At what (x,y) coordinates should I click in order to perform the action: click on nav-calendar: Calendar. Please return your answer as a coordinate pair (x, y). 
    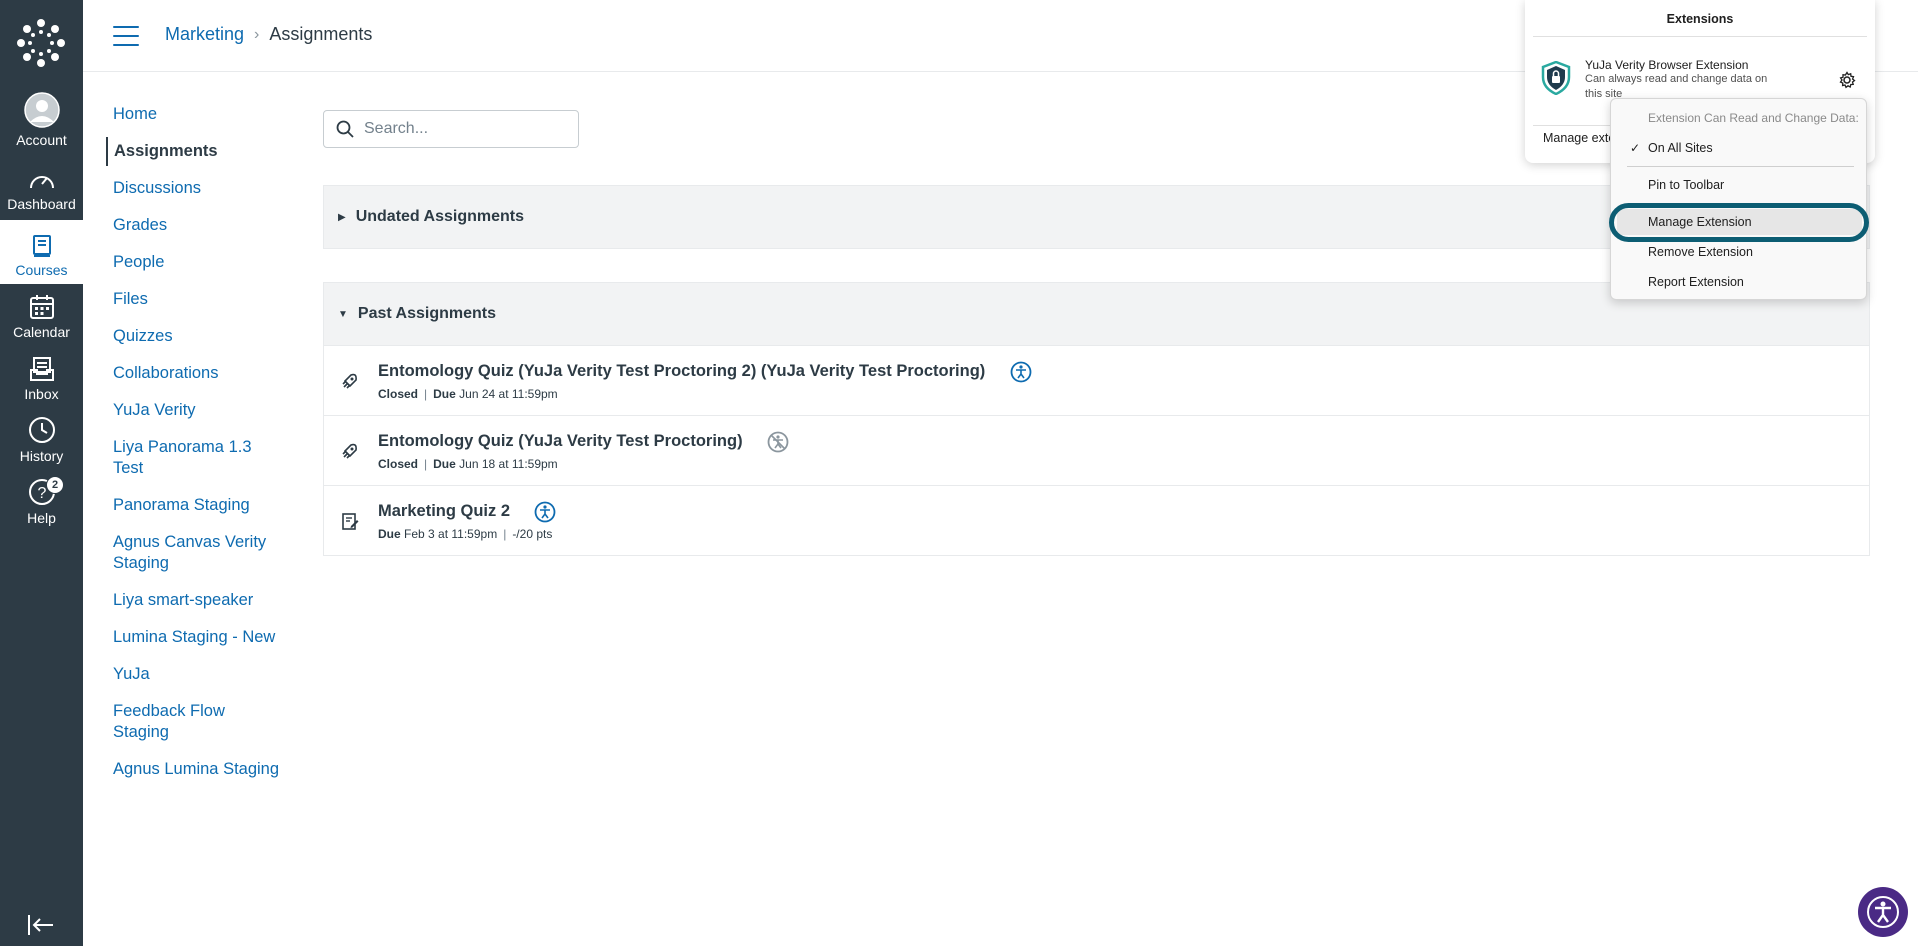
    Looking at the image, I should click on (41, 315).